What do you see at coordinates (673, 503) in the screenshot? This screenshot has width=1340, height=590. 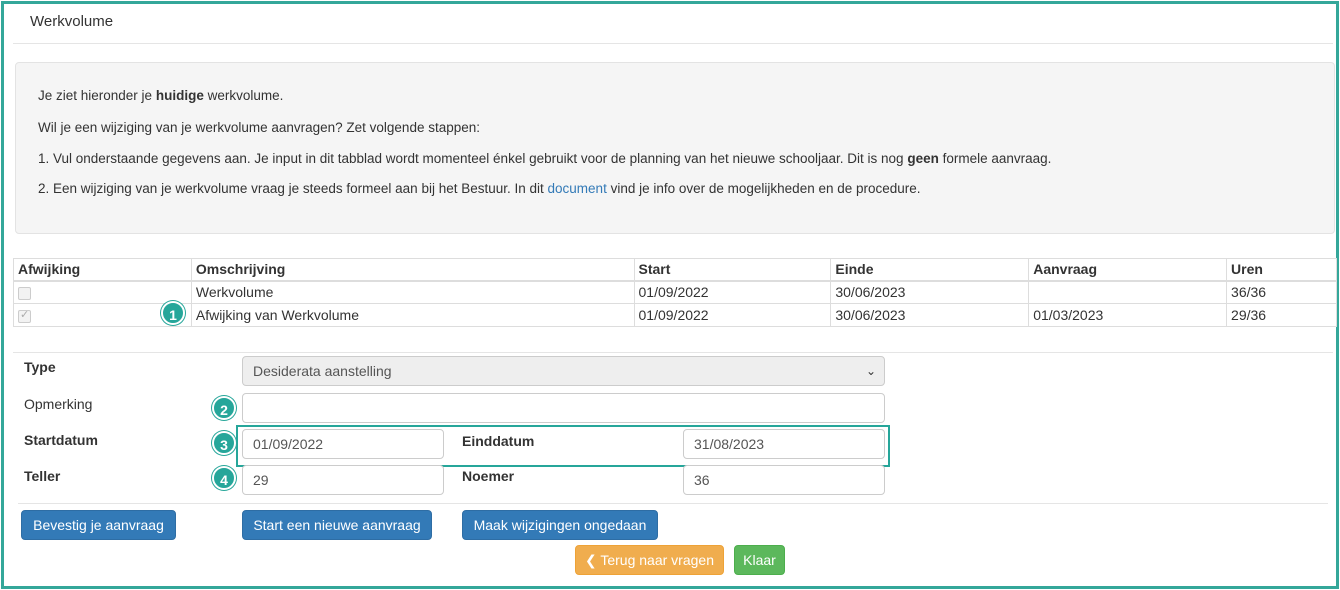 I see `buttons-divider` at bounding box center [673, 503].